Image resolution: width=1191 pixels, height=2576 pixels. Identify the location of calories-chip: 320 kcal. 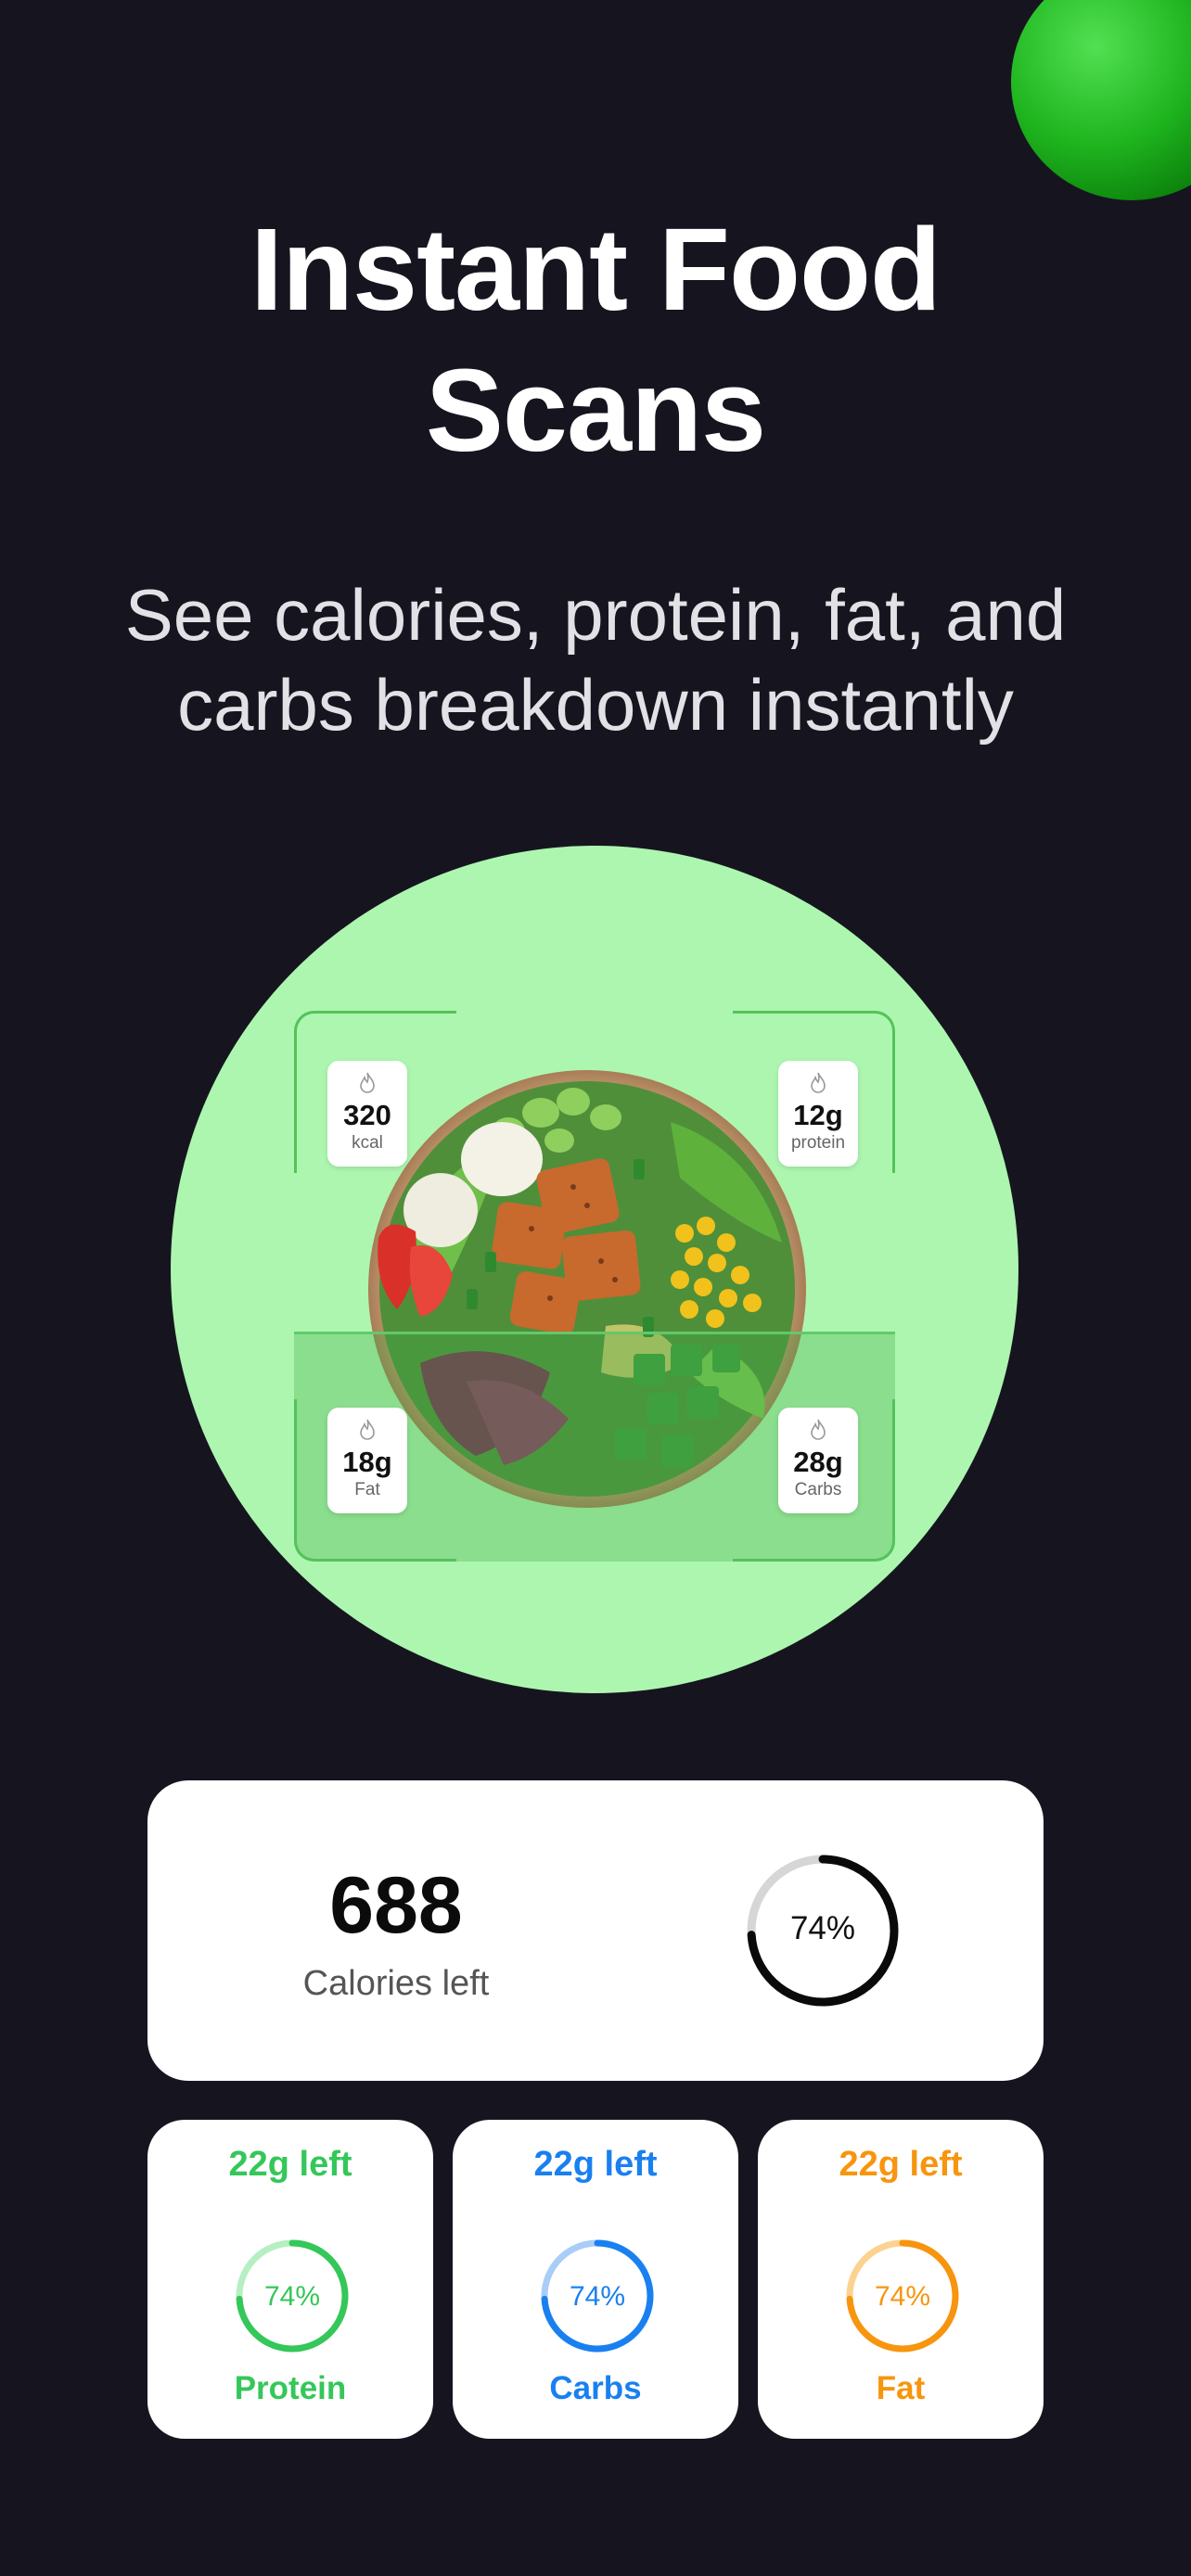
(367, 1114).